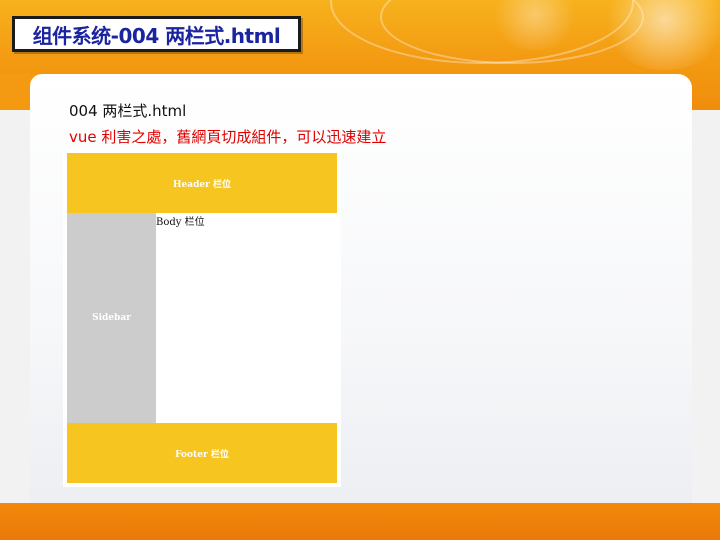 This screenshot has width=720, height=540. I want to click on demo-sidebar-label: Sidebar, so click(111, 318).